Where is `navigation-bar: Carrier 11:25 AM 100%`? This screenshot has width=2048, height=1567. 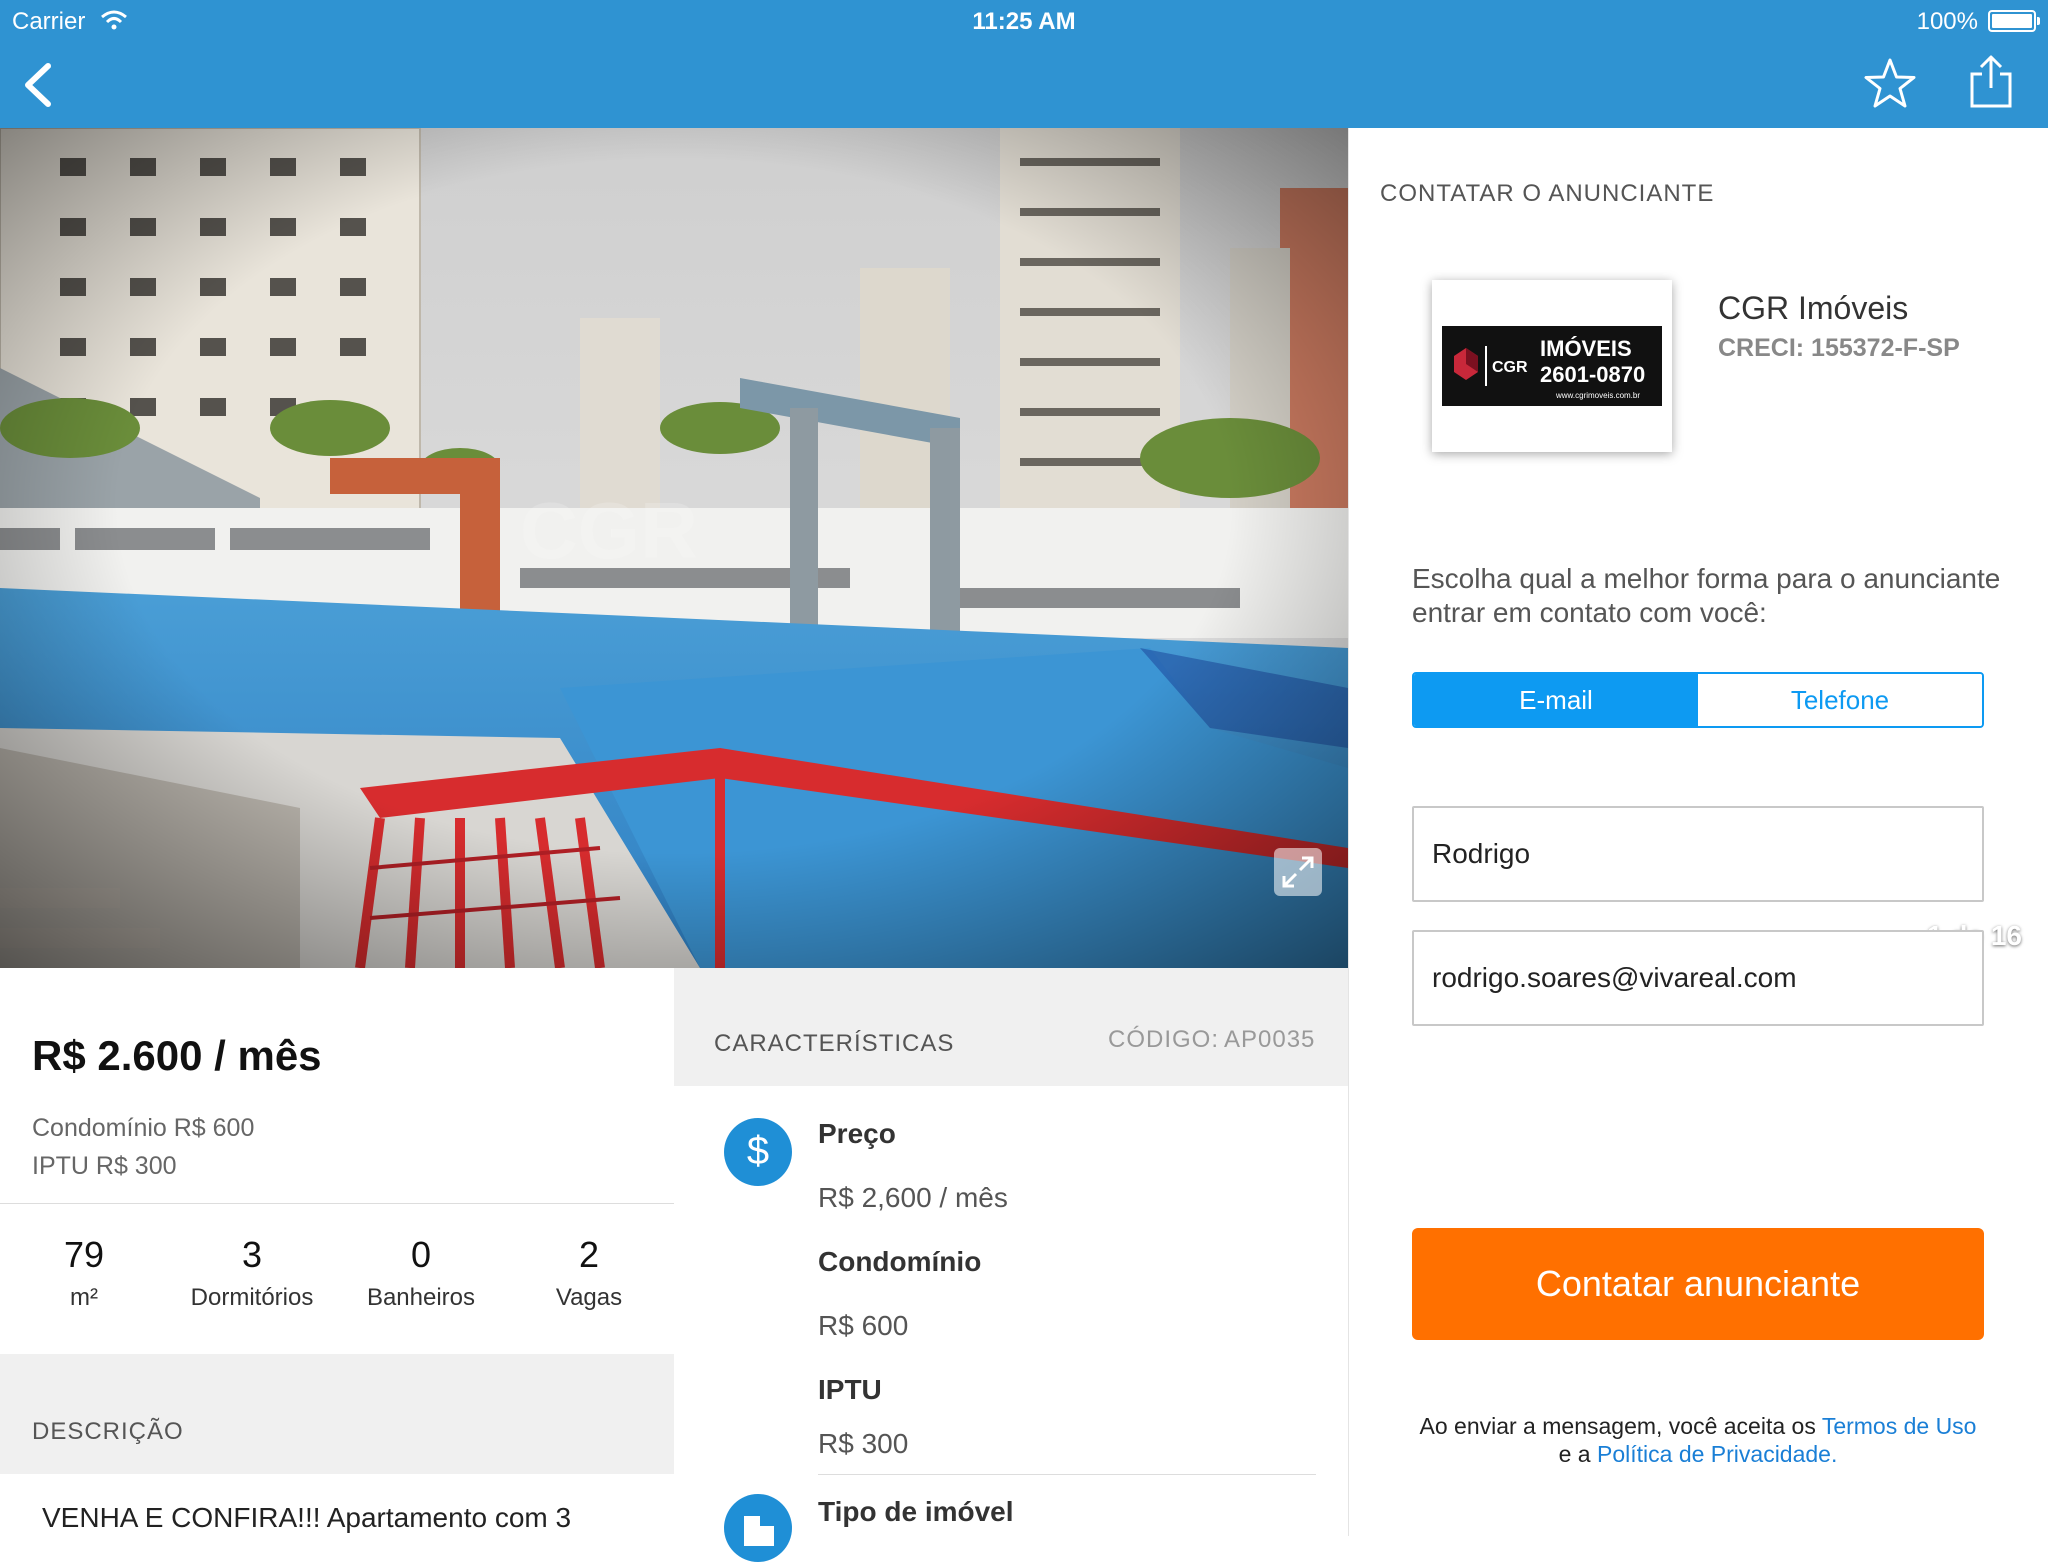
navigation-bar: Carrier 11:25 AM 100% is located at coordinates (1024, 64).